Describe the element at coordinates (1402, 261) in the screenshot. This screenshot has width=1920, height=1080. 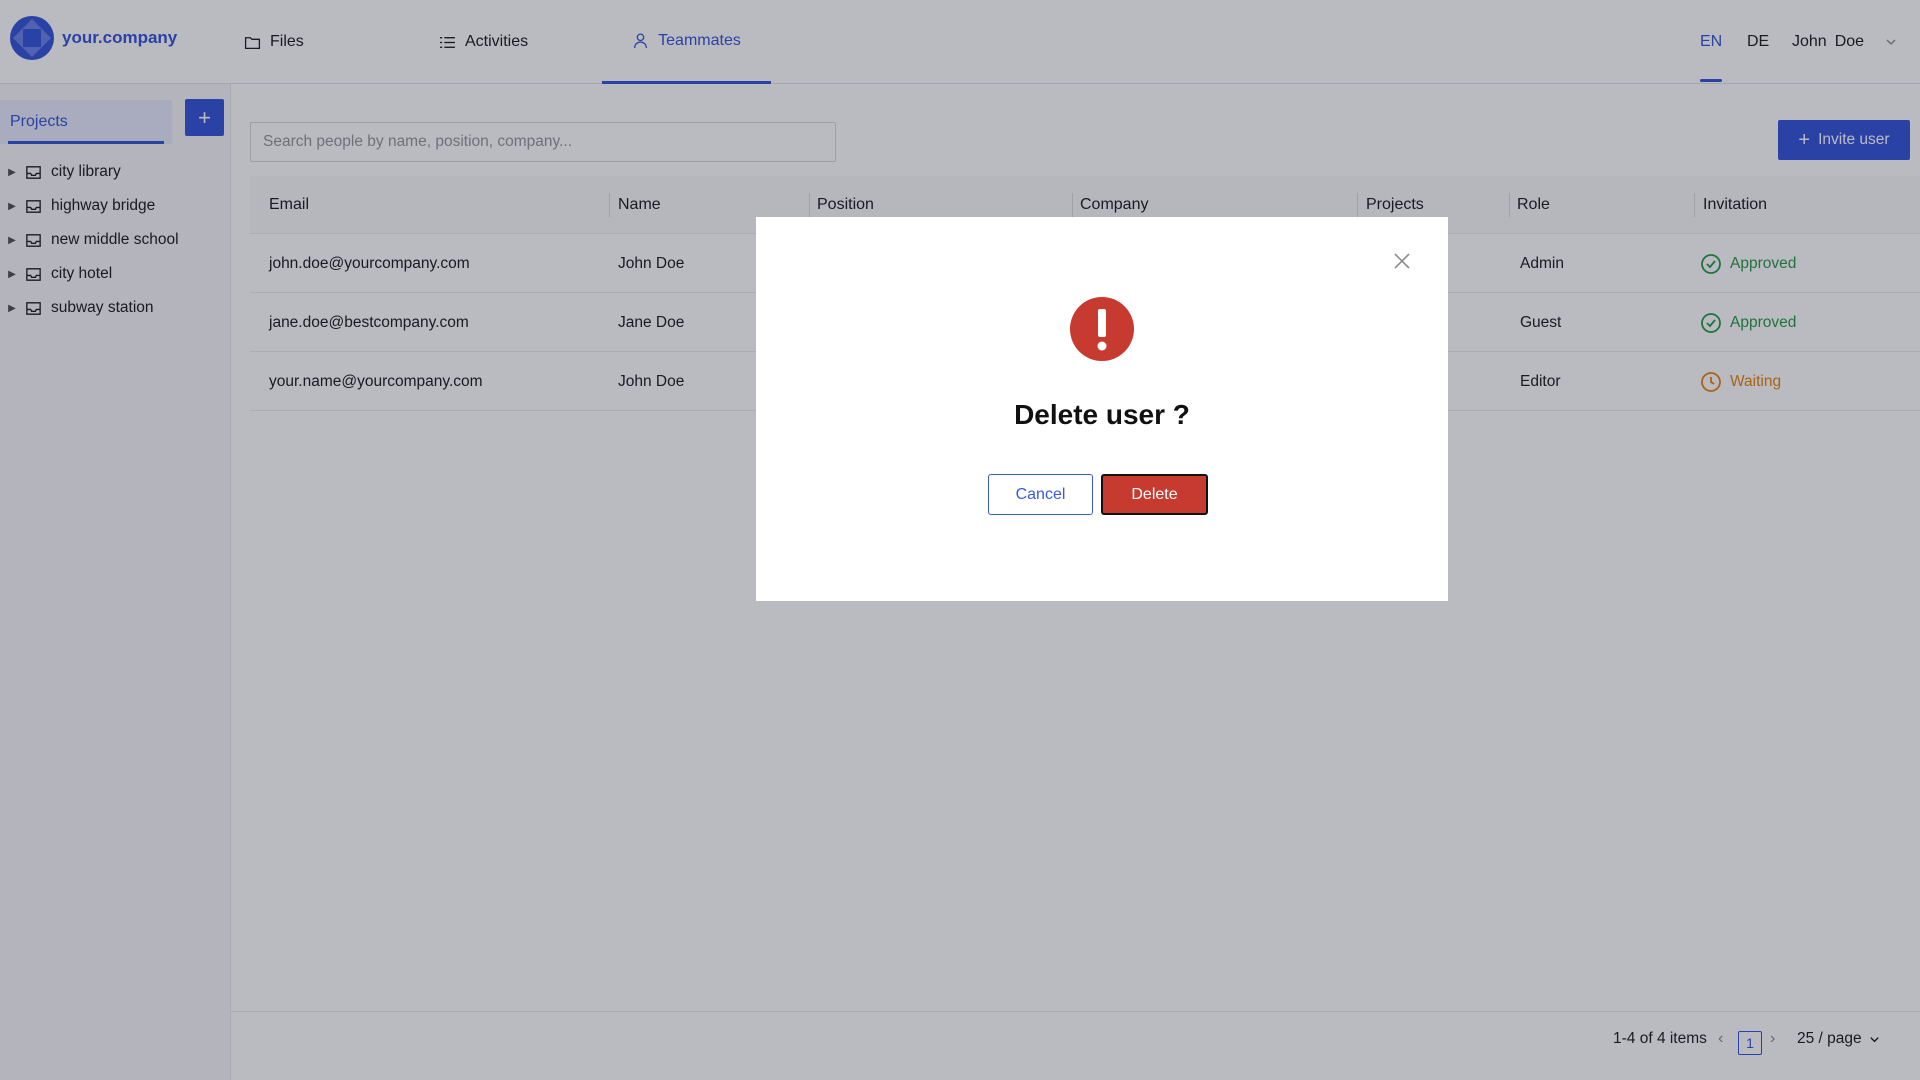
I see `close-icon` at that location.